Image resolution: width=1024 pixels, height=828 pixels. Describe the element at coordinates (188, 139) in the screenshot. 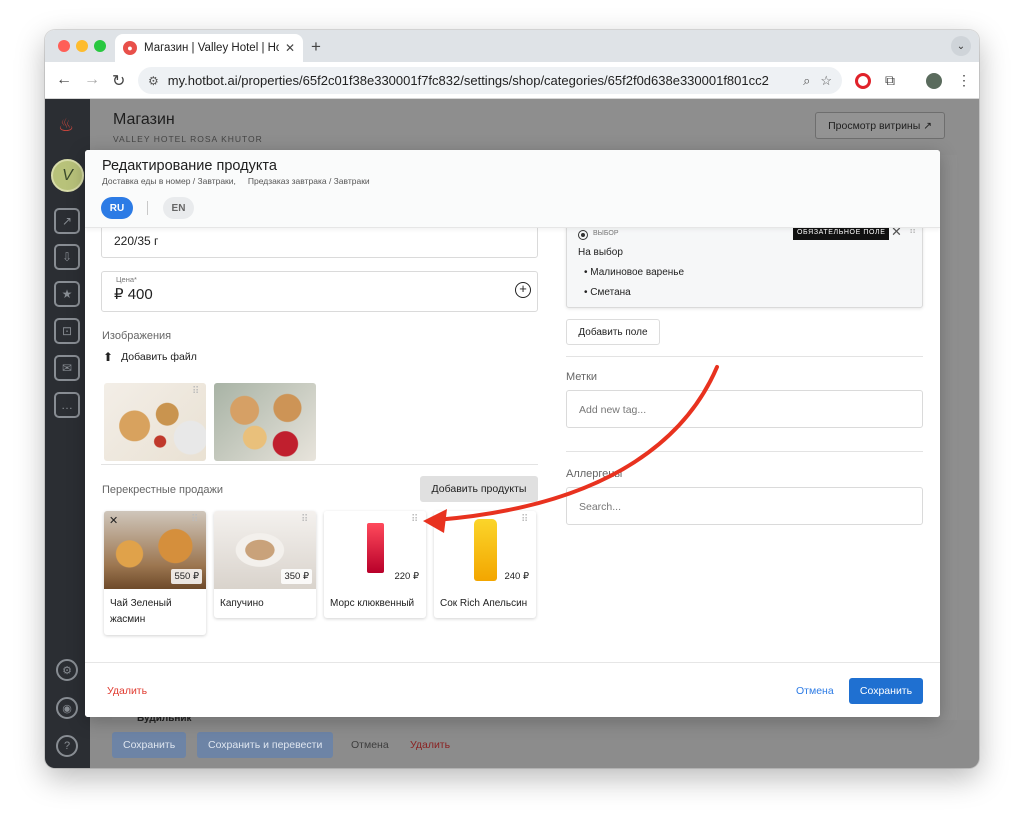

I see `page-subtitle: VALLEY HOTEL ROSA KHUTOR` at that location.